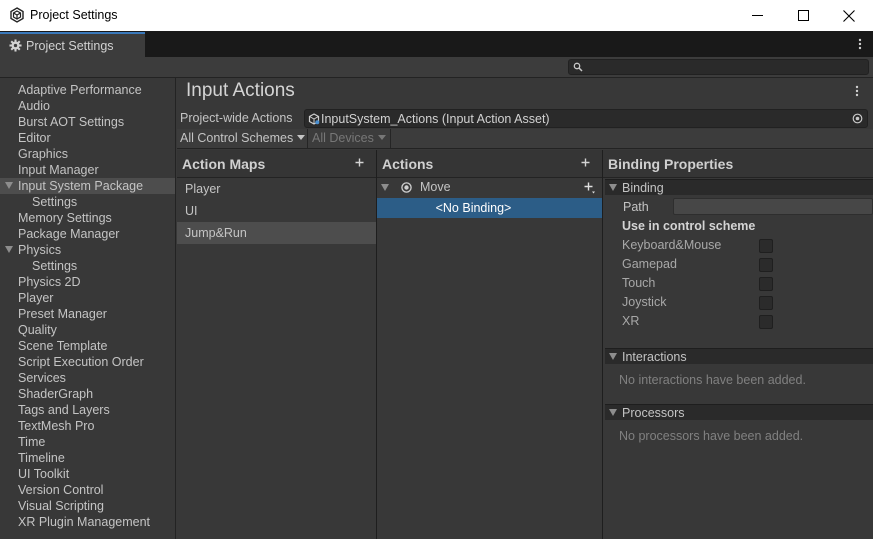 This screenshot has height=539, width=873. Describe the element at coordinates (649, 264) in the screenshot. I see `scheme-label: Gamepad` at that location.